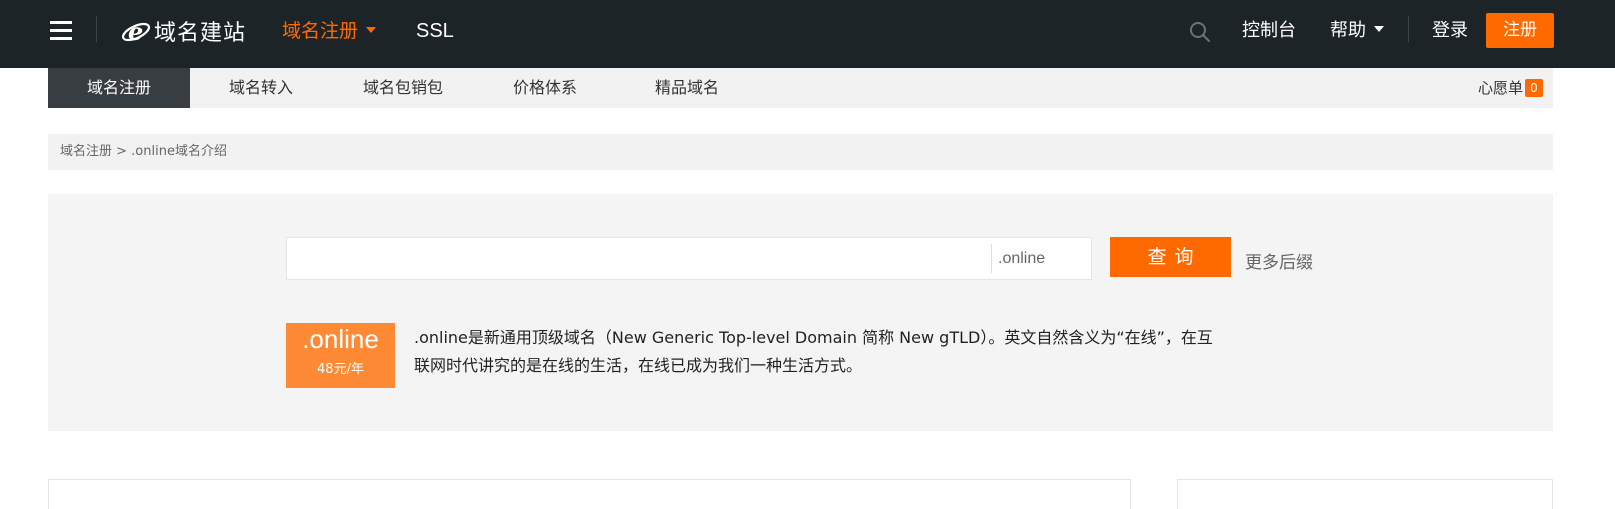 Image resolution: width=1615 pixels, height=509 pixels. I want to click on search-icon, so click(1200, 32).